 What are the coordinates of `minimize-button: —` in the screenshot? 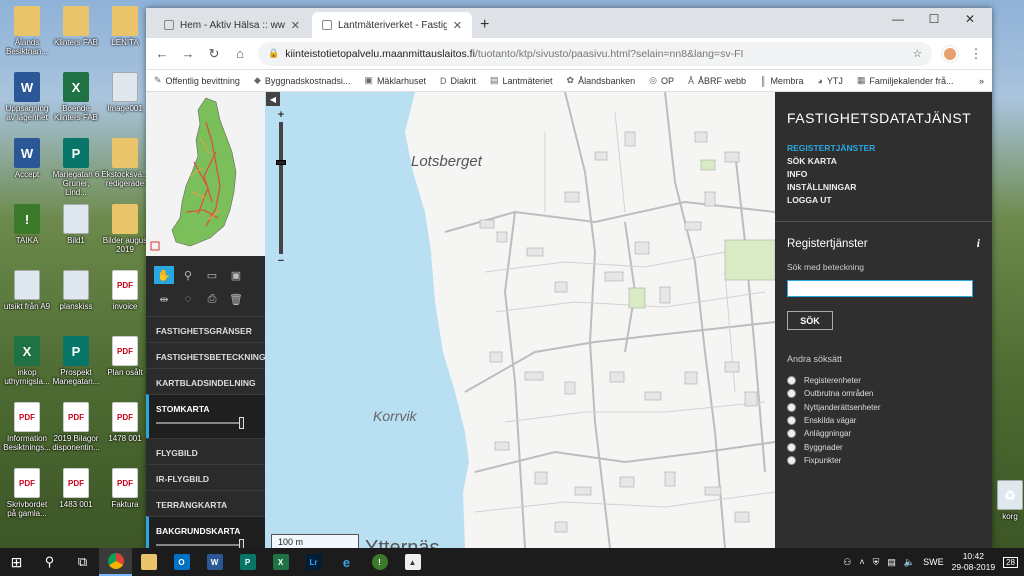 It's located at (898, 19).